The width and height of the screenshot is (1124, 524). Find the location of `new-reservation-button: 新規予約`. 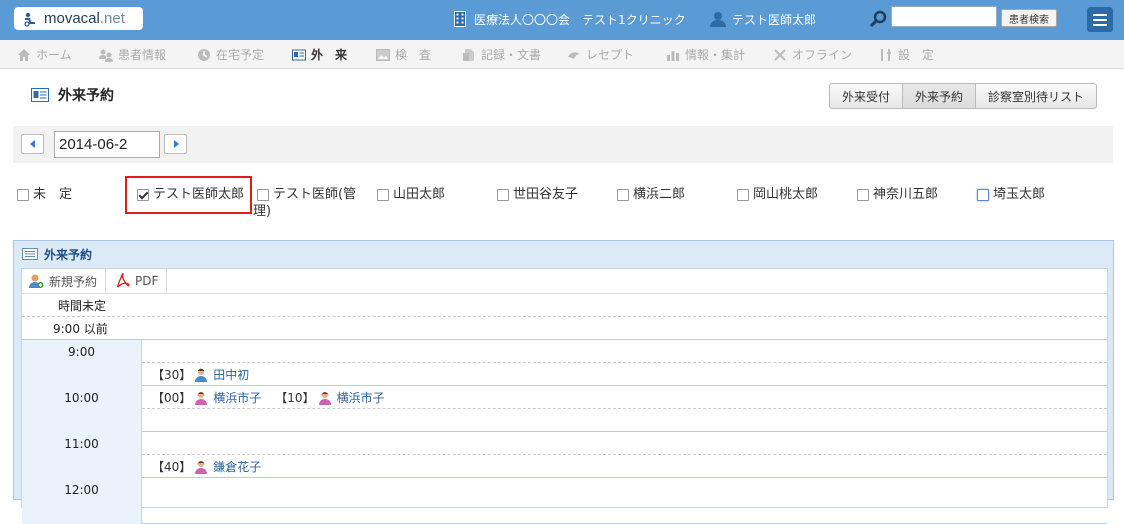

new-reservation-button: 新規予約 is located at coordinates (64, 281).